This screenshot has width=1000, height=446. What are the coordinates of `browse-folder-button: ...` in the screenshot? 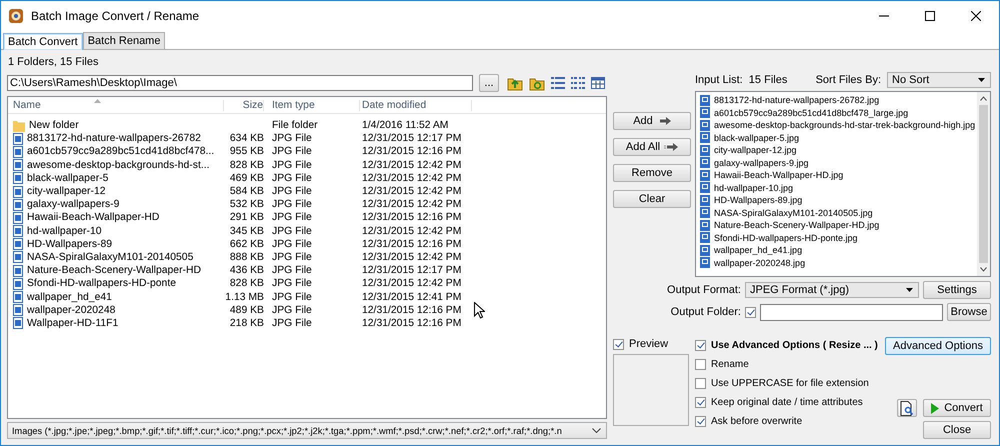 It's located at (489, 83).